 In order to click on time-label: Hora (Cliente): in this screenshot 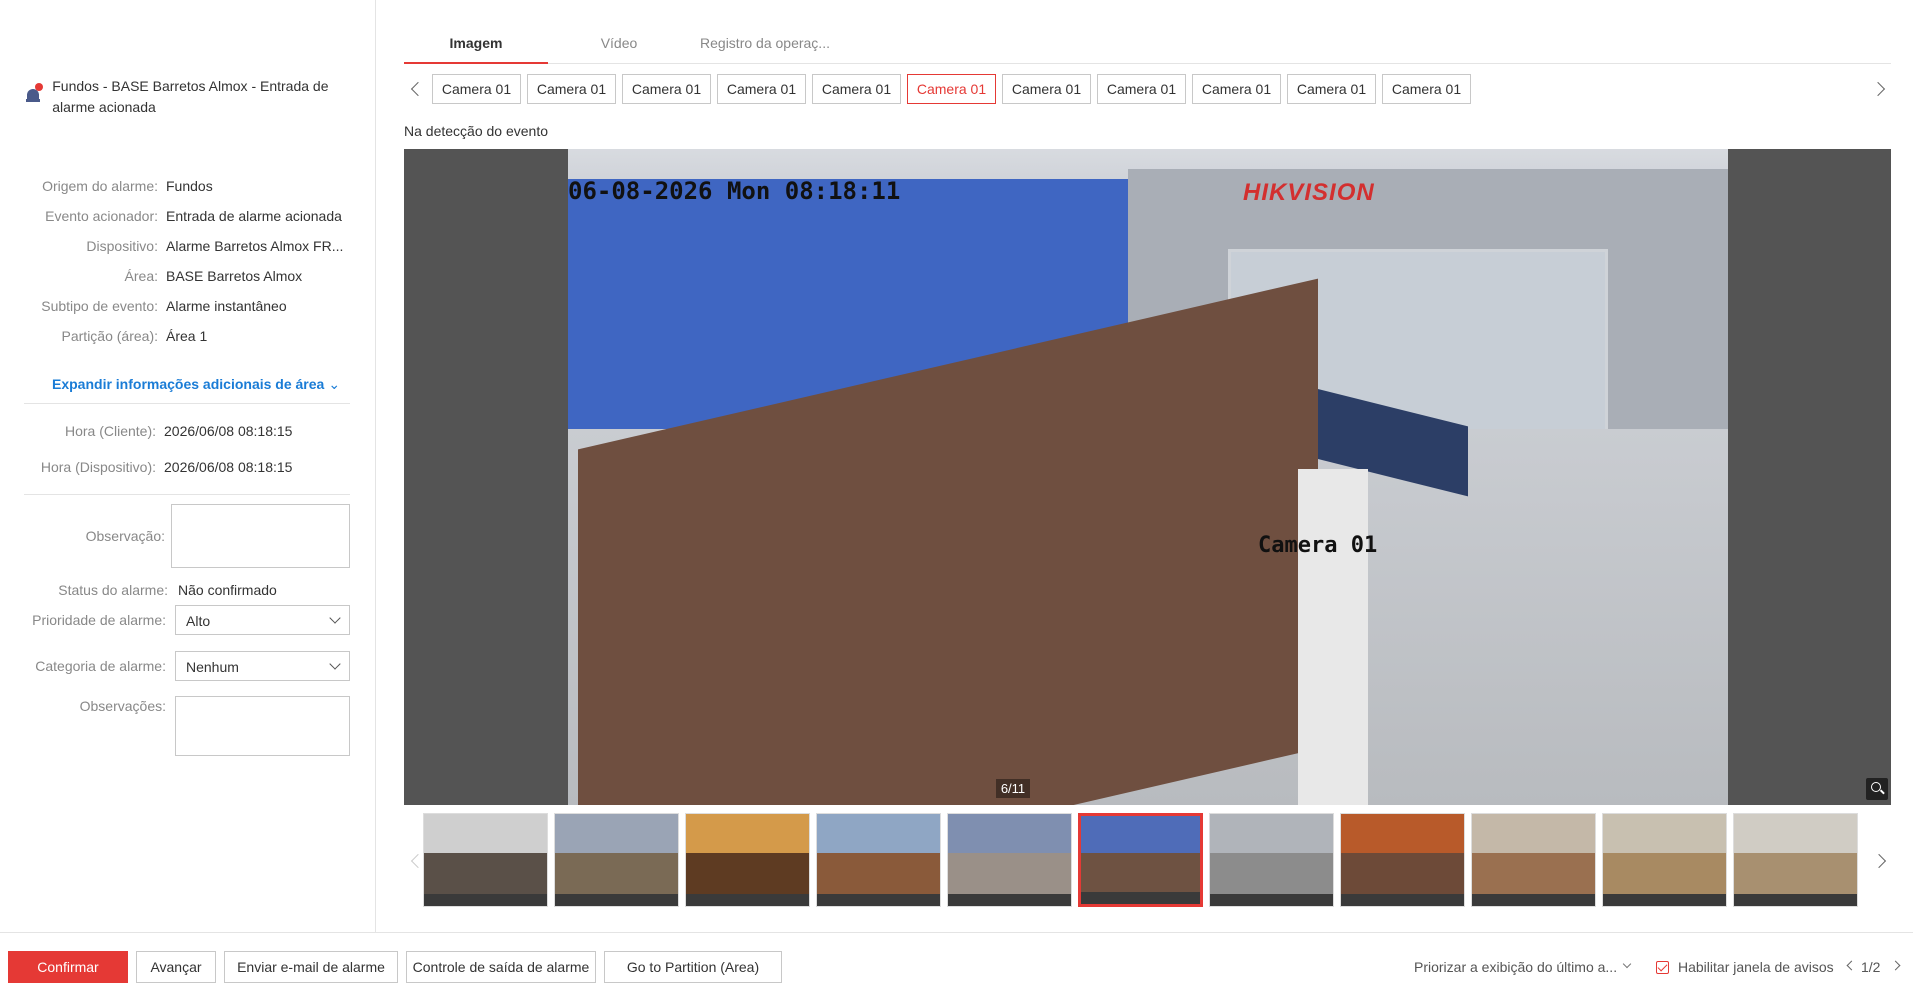, I will do `click(110, 431)`.